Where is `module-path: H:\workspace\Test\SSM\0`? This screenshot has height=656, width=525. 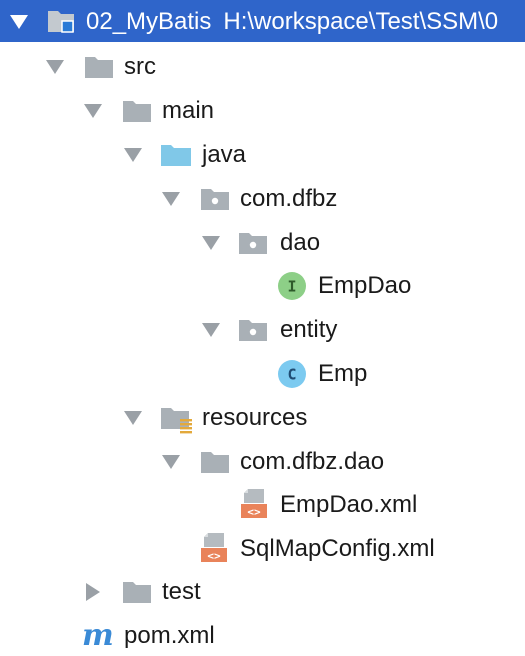 module-path: H:\workspace\Test\SSM\0 is located at coordinates (361, 21).